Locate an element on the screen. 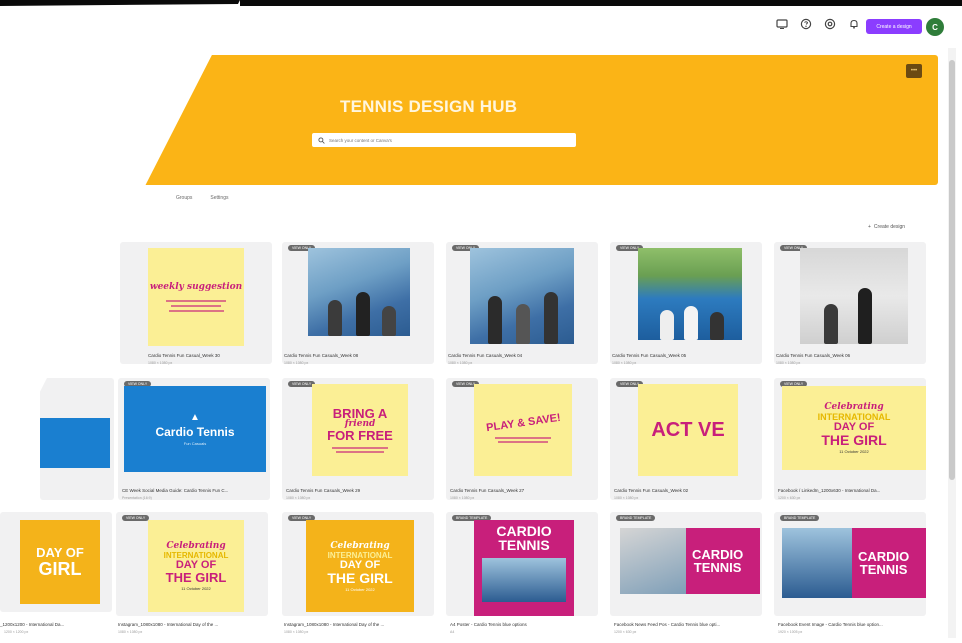  design-size: Presentation (16:9) is located at coordinates (137, 498).